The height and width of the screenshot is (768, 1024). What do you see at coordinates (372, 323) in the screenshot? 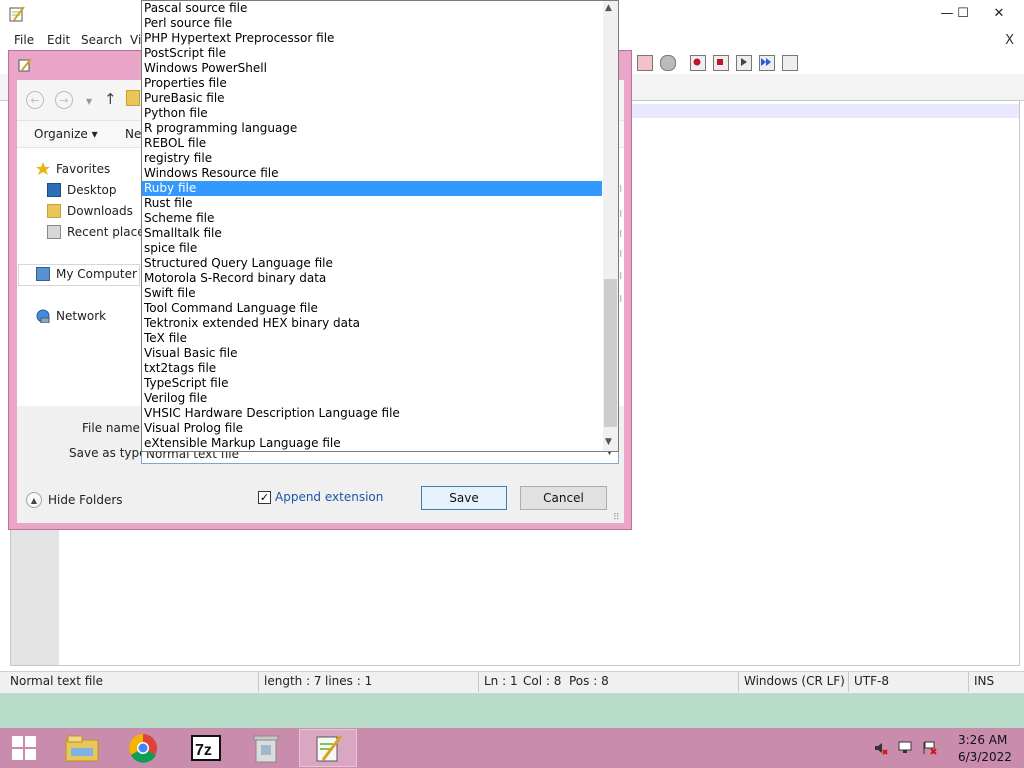
I see `dropdown-option: Tektronix extended HEX binary data` at bounding box center [372, 323].